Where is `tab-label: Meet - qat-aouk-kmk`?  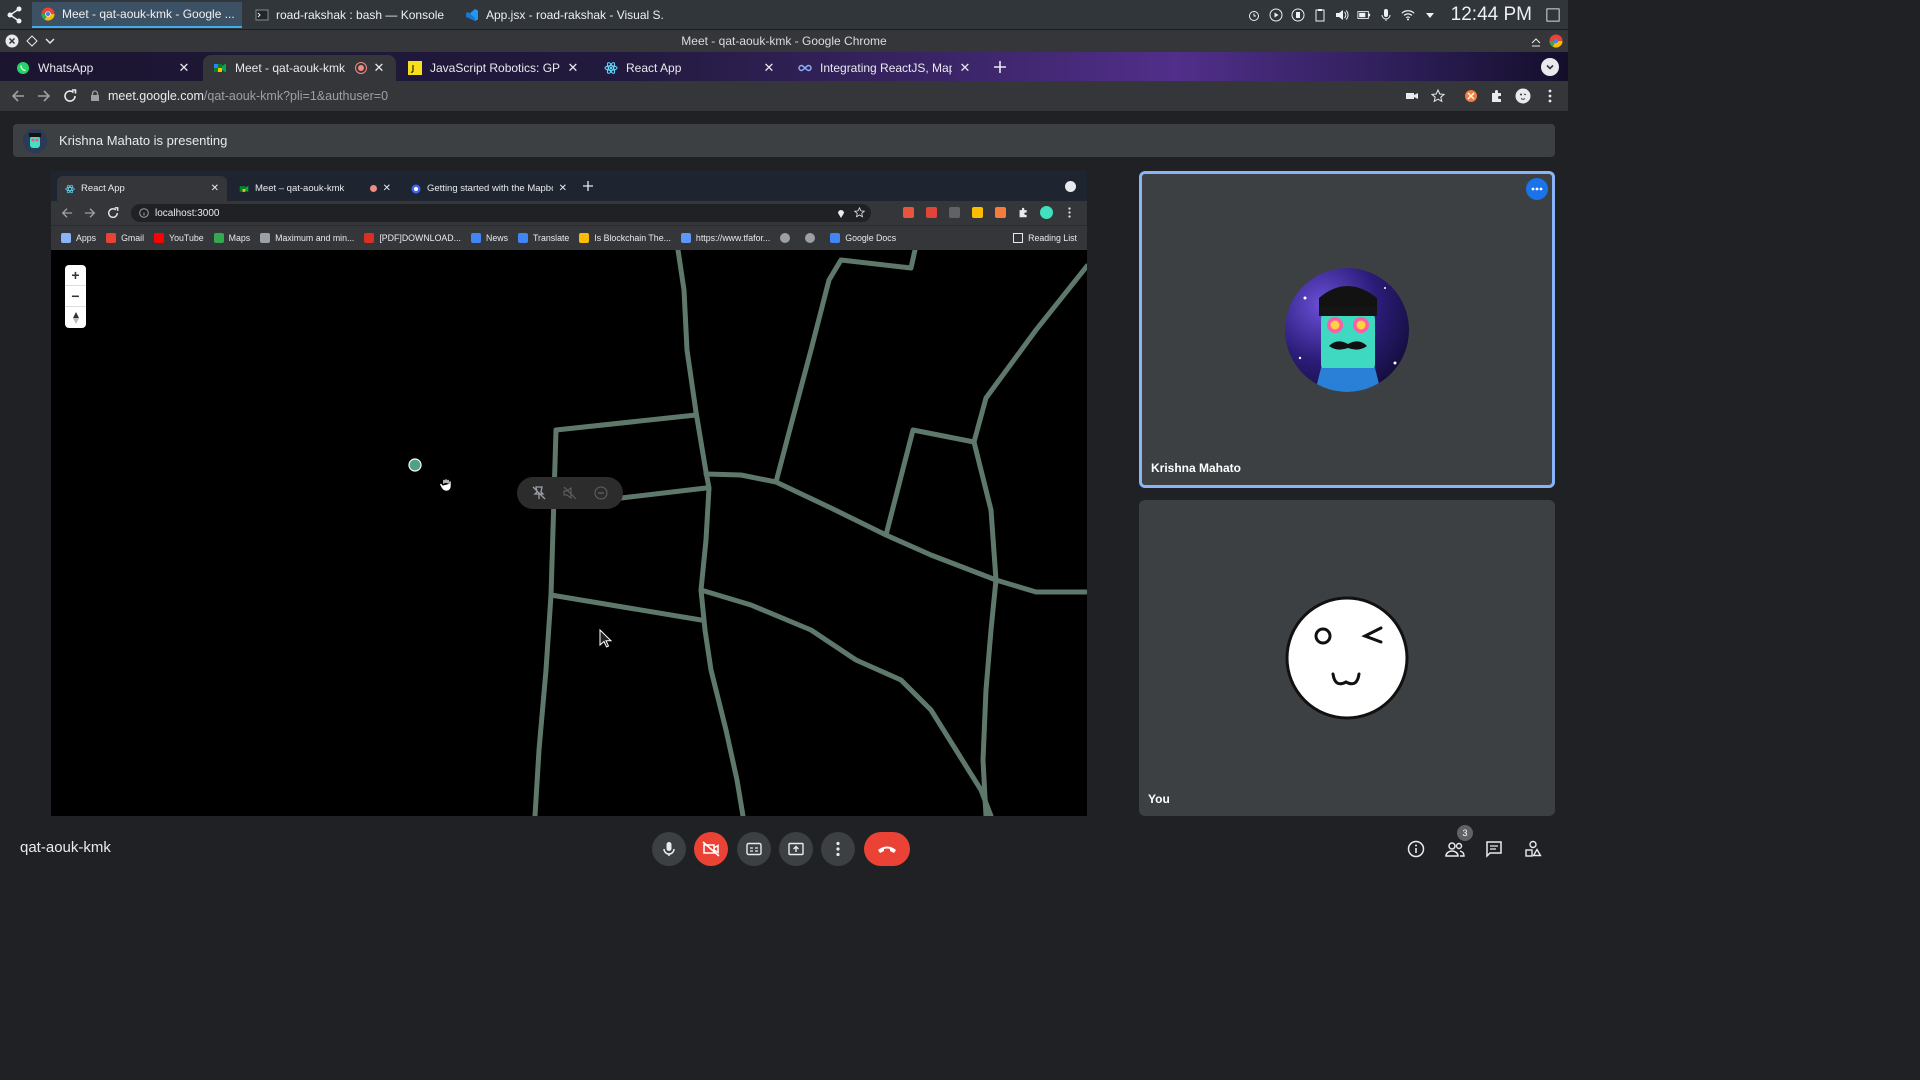
tab-label: Meet - qat-aouk-kmk is located at coordinates (290, 68).